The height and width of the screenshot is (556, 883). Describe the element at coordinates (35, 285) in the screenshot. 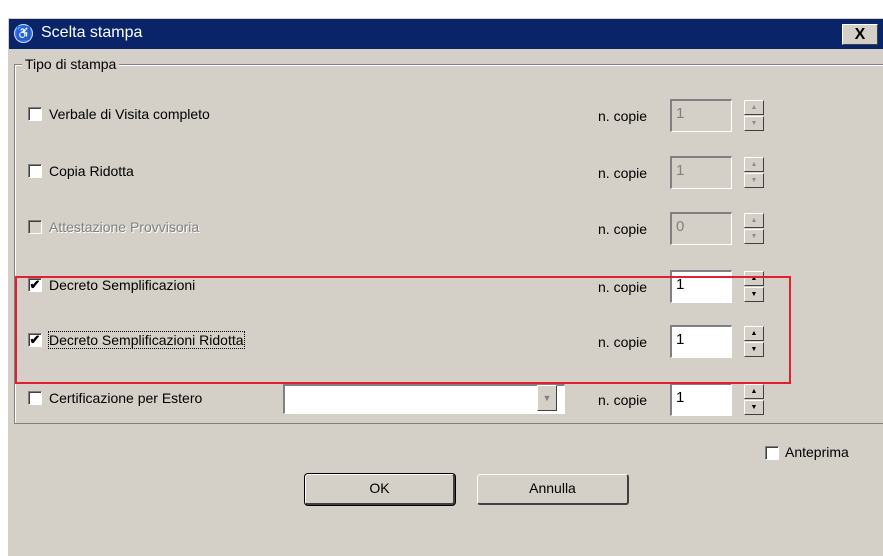

I see `checkbox-decreto: ✔` at that location.